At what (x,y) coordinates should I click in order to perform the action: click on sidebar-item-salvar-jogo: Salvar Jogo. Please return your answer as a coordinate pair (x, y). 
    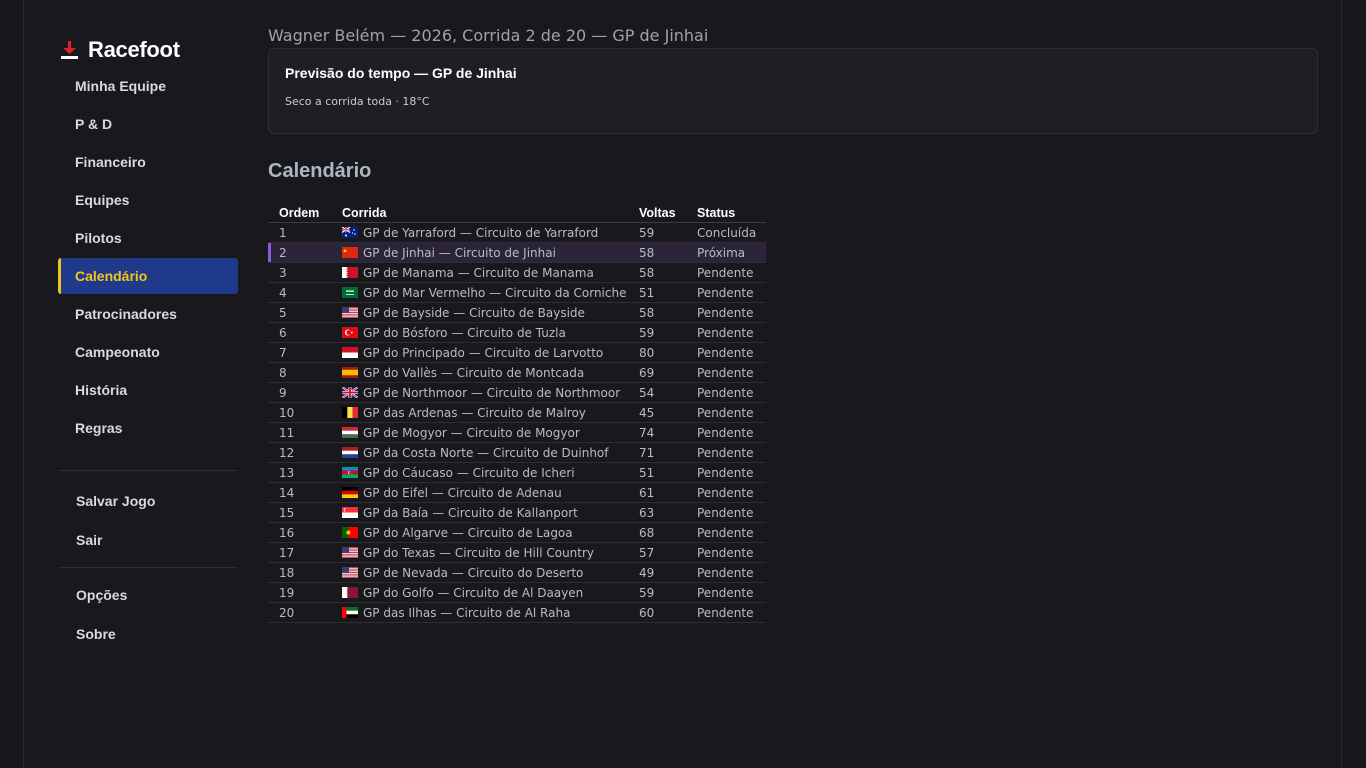
    Looking at the image, I should click on (148, 501).